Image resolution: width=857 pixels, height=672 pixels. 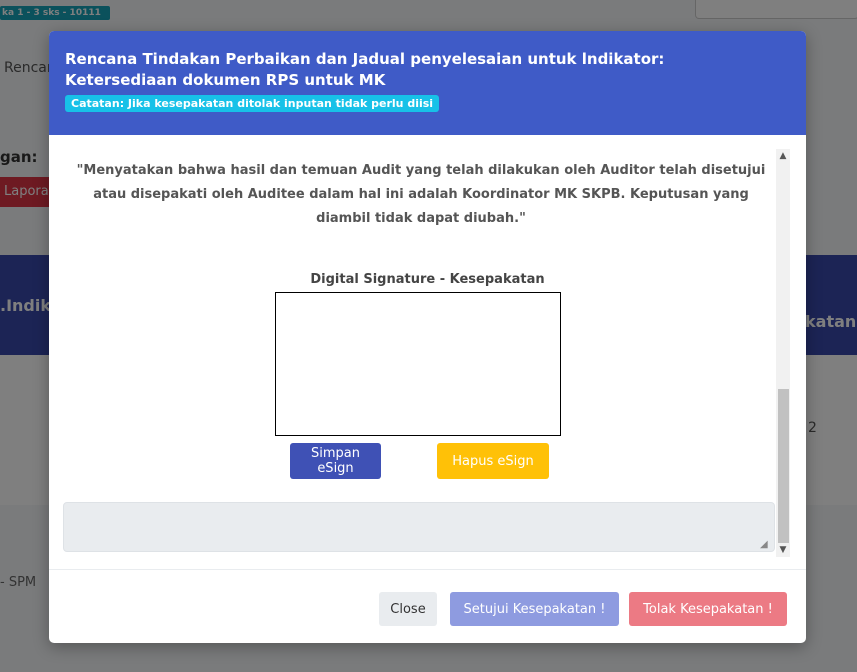 I want to click on delete-esign-button: Hapus eSign, so click(x=493, y=461).